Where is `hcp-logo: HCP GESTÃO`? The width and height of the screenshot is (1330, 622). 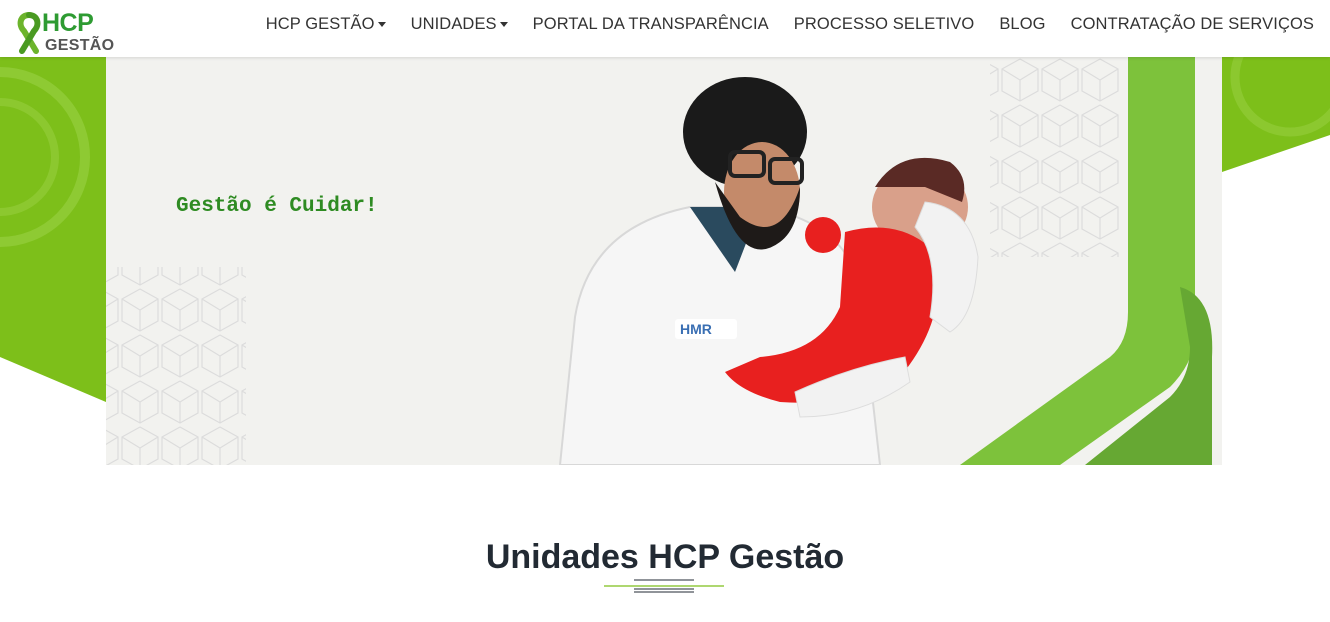
hcp-logo: HCP GESTÃO is located at coordinates (64, 32).